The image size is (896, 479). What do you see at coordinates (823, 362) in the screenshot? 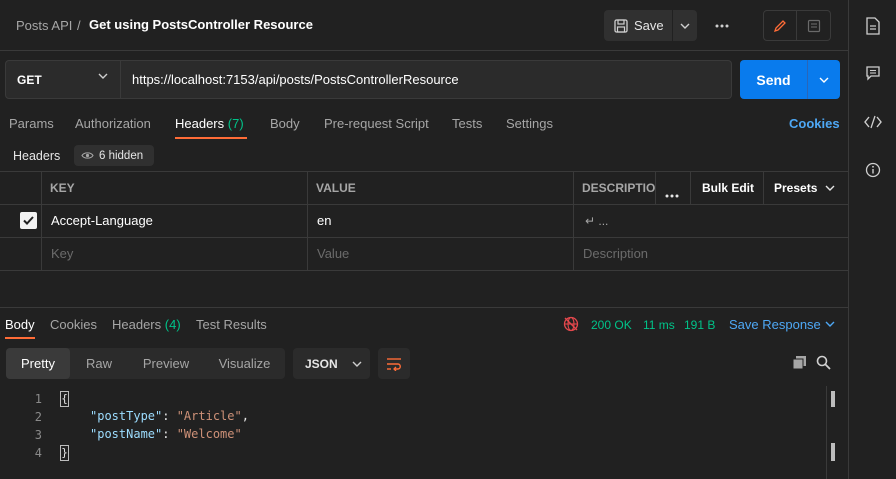
I see `search-icon` at bounding box center [823, 362].